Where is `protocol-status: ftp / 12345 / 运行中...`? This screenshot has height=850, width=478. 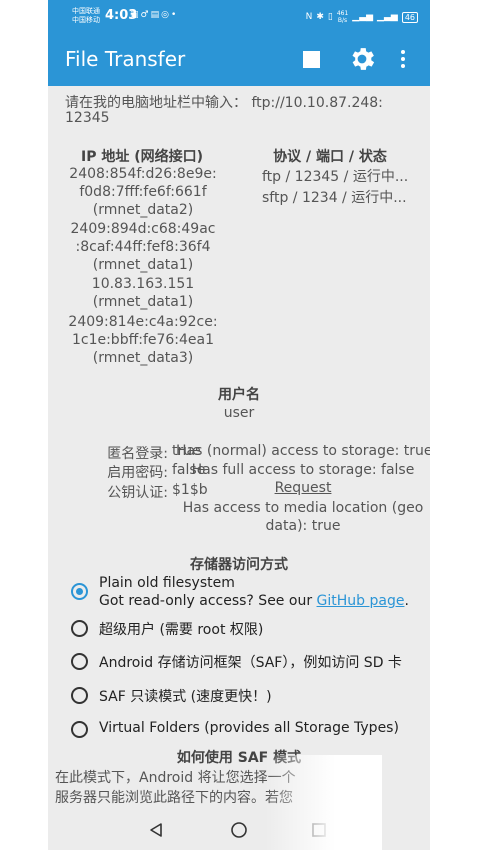
protocol-status: ftp / 12345 / 运行中... is located at coordinates (335, 177).